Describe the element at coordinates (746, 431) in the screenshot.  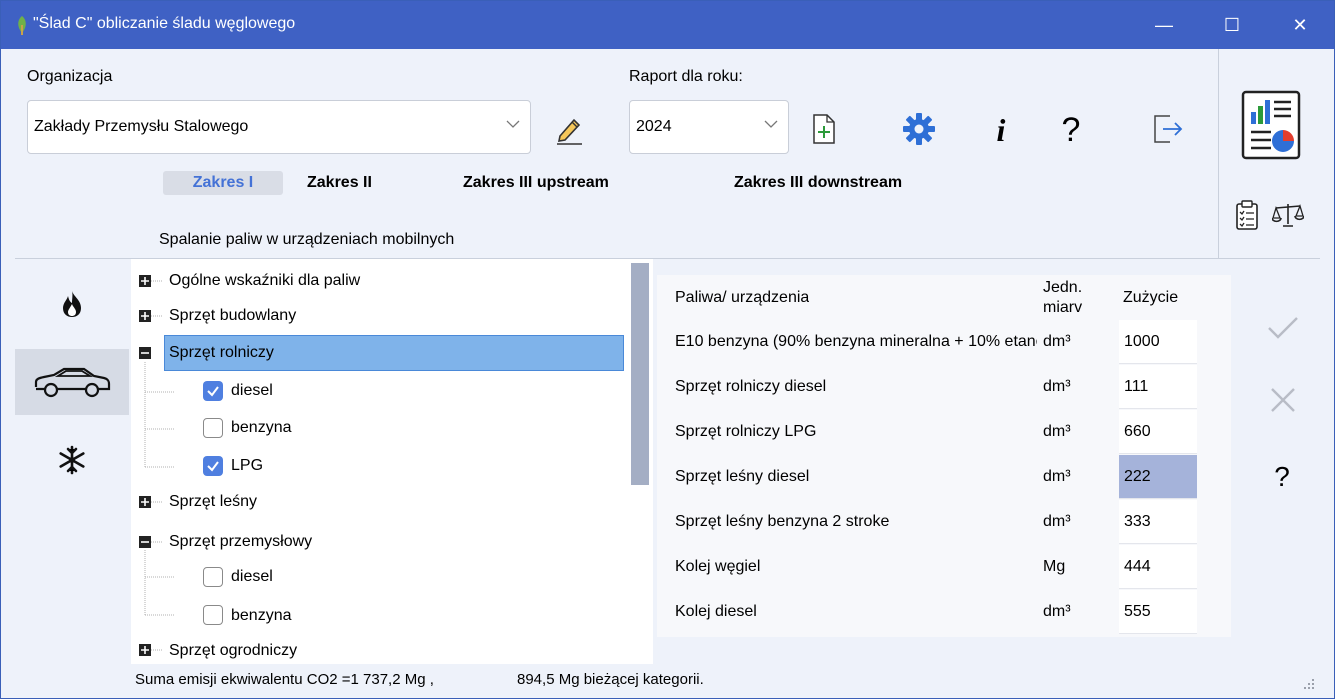
I see `table-cell-fuel: Sprzęt rolniczy LPG` at that location.